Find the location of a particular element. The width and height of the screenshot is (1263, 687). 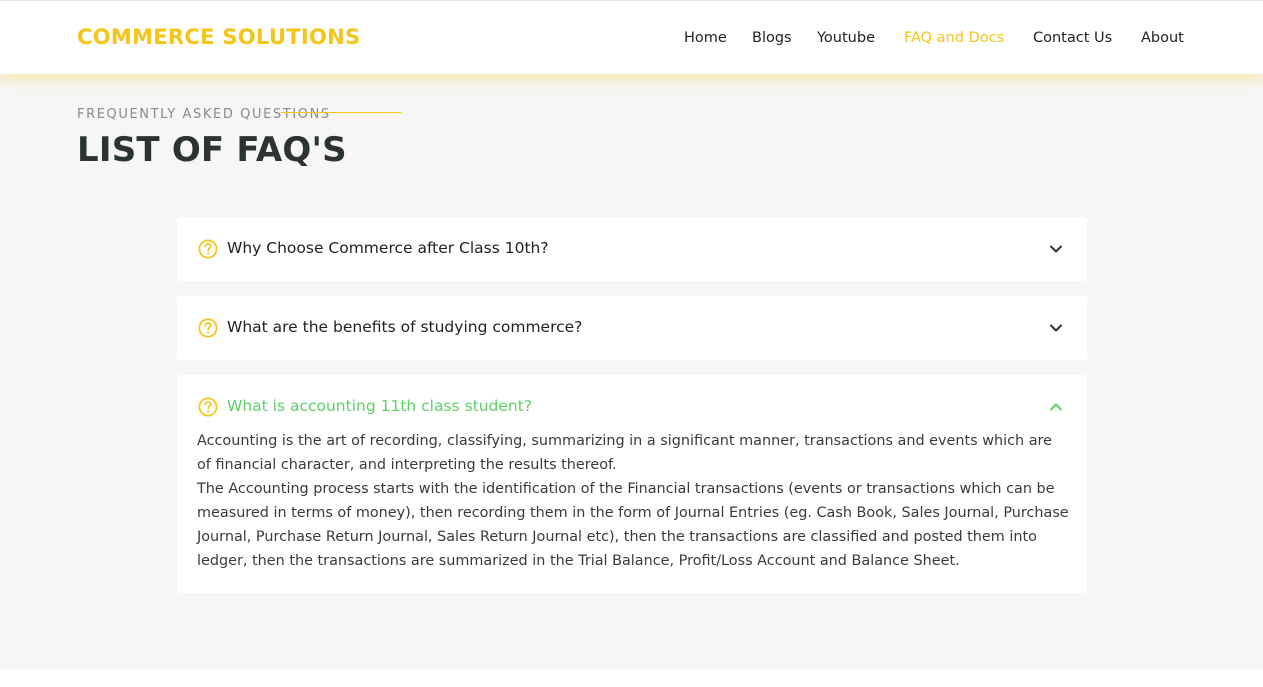

footer-strip is located at coordinates (631, 678).